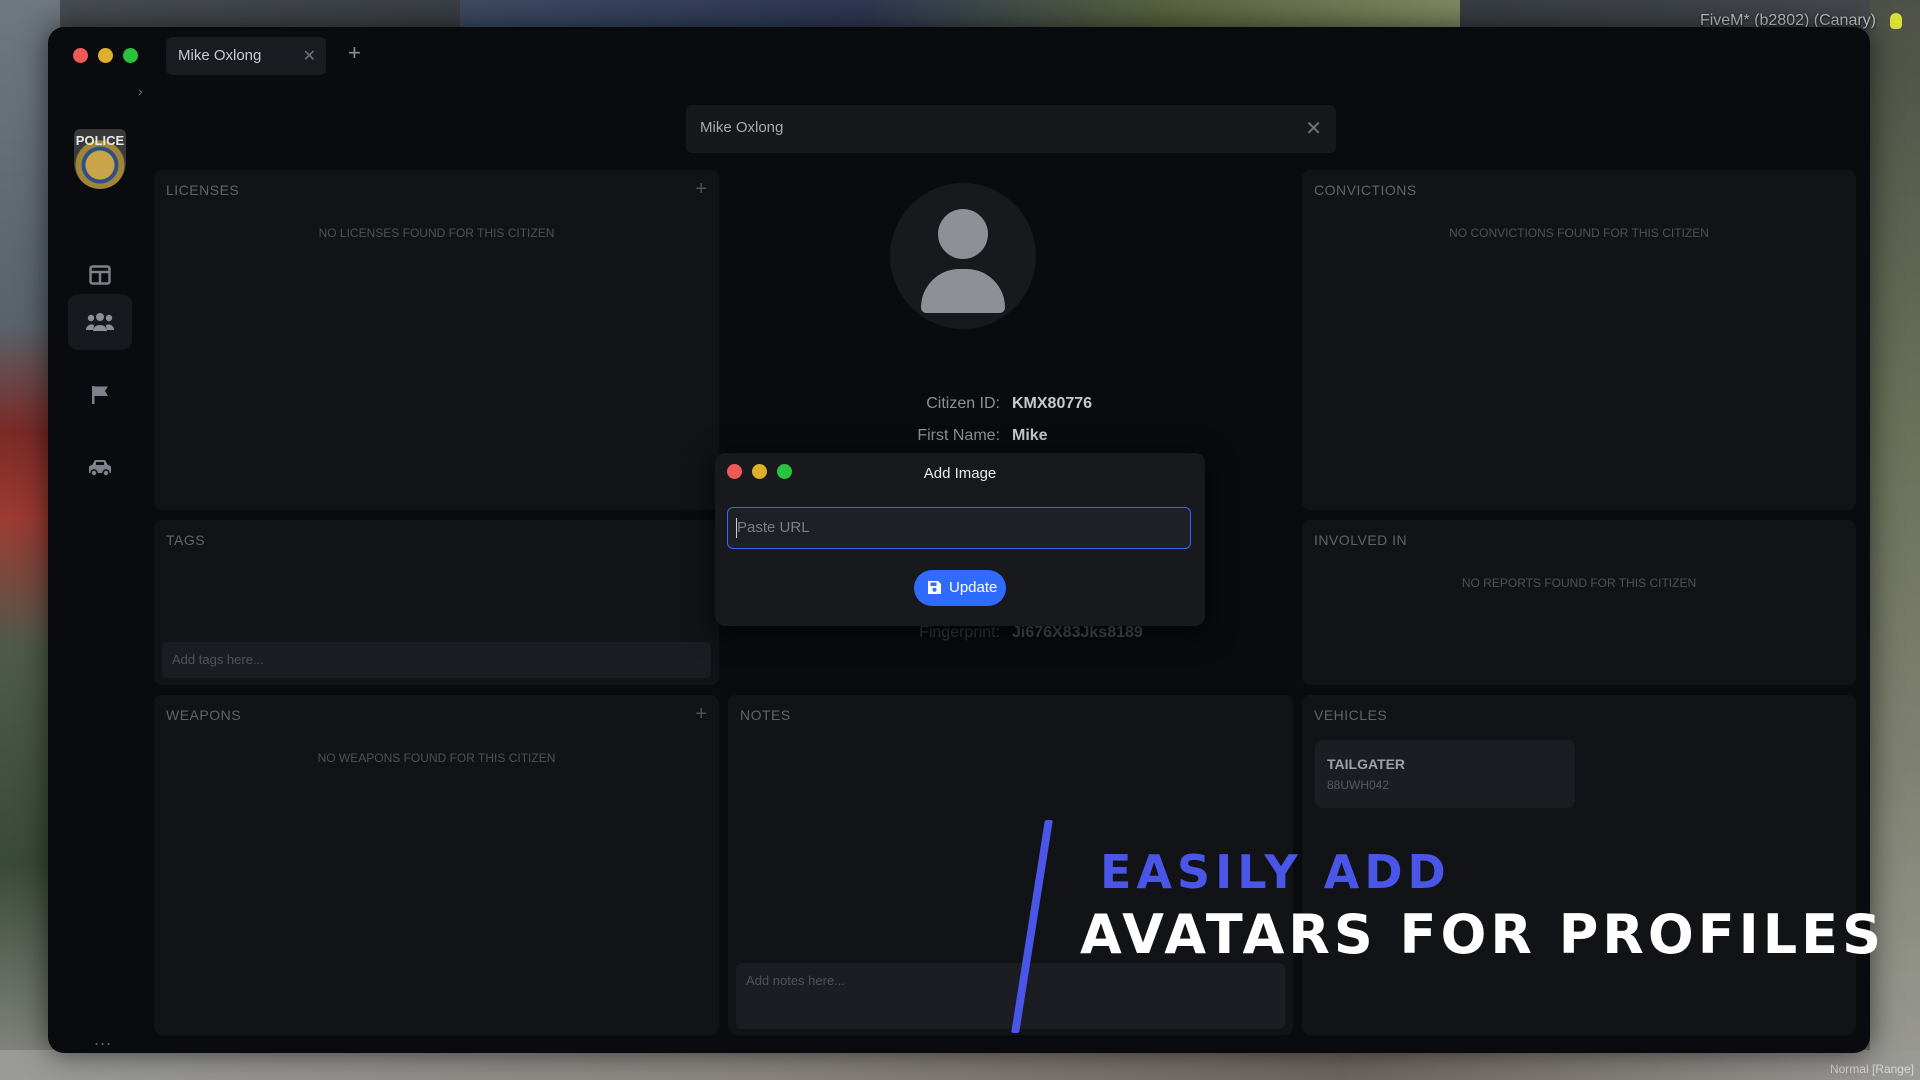 The image size is (1920, 1080). What do you see at coordinates (1351, 715) in the screenshot?
I see `vehicles-title: VEHICLES` at bounding box center [1351, 715].